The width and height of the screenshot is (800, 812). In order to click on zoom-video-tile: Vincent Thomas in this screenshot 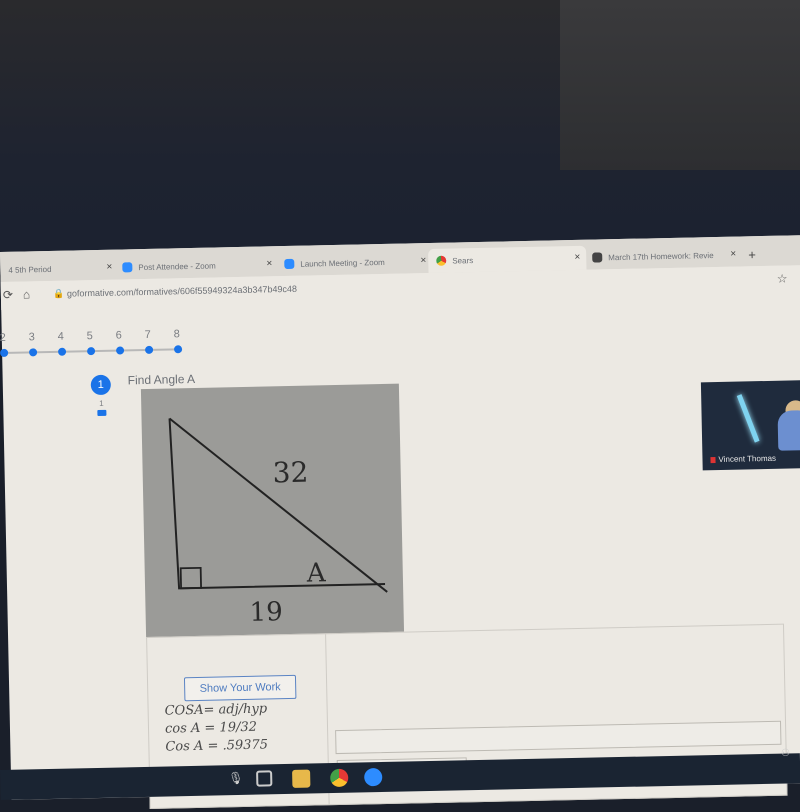, I will do `click(750, 425)`.